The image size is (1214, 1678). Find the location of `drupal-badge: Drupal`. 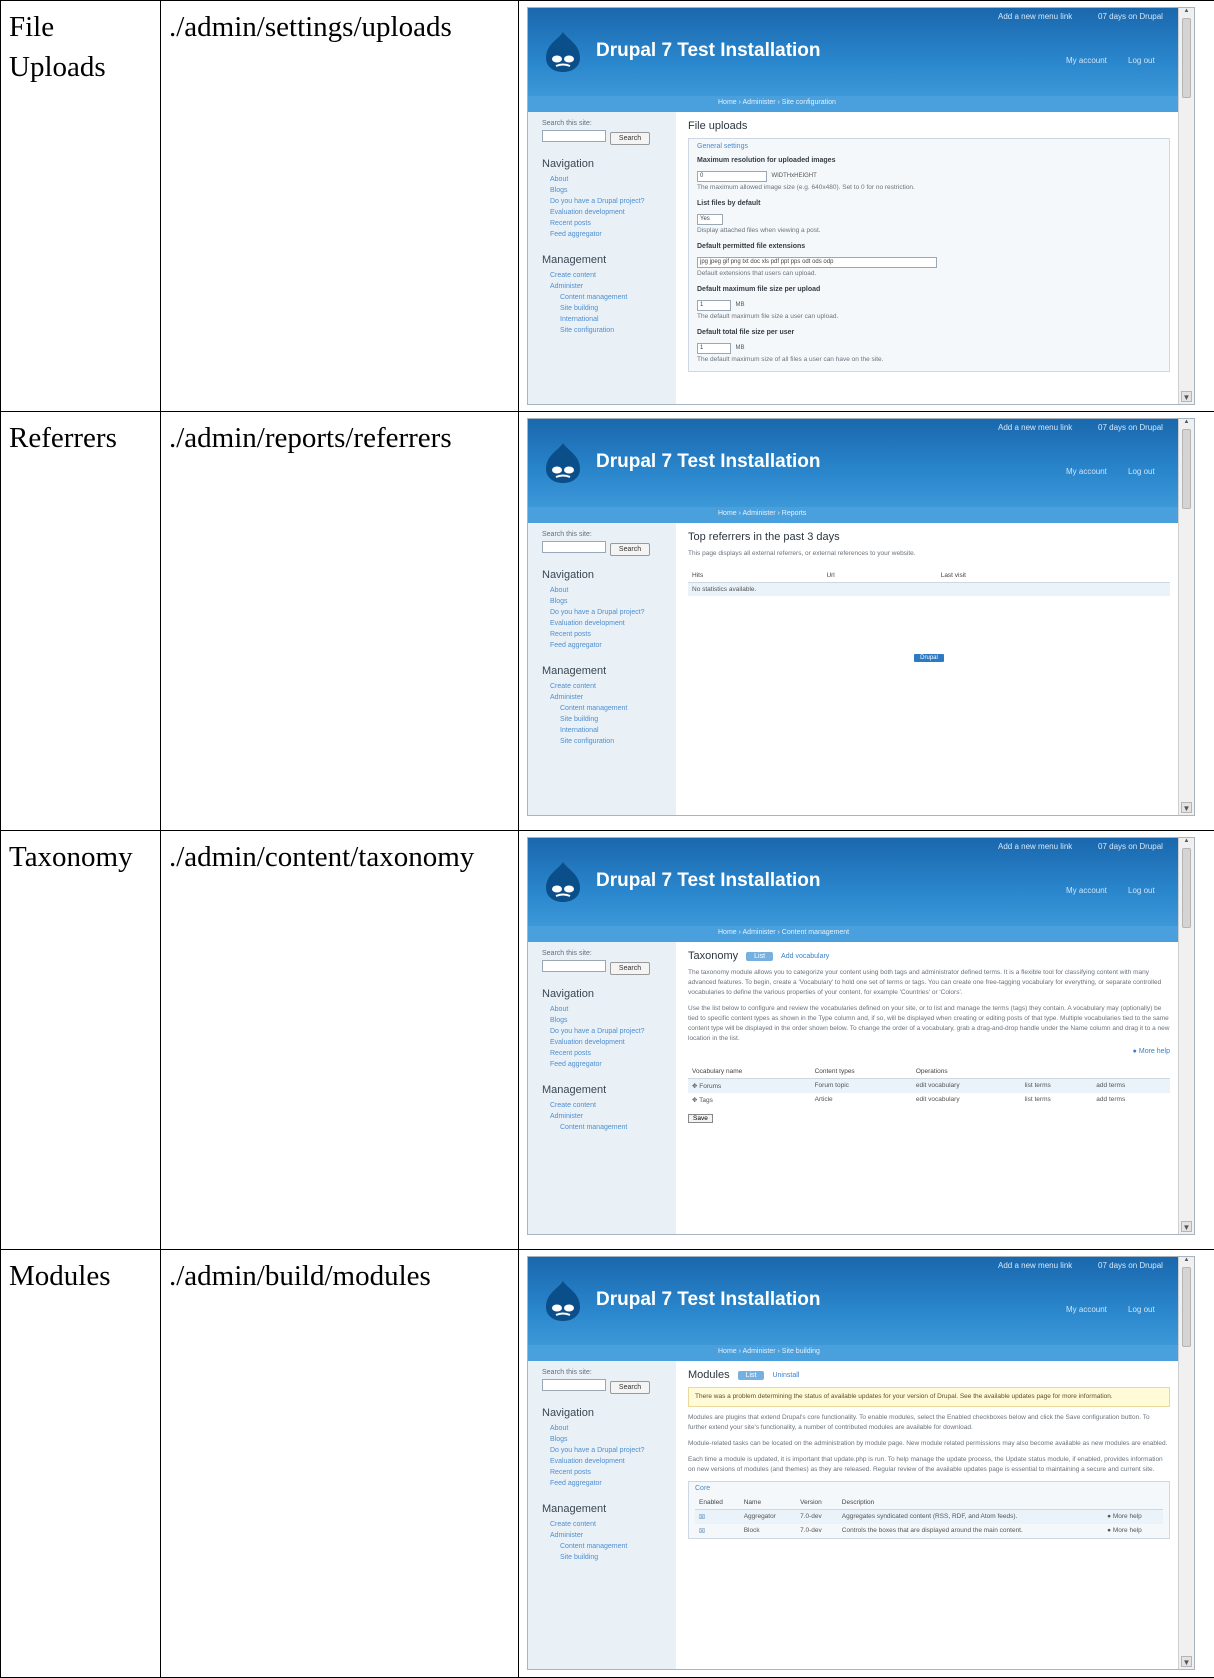

drupal-badge: Drupal is located at coordinates (929, 658).